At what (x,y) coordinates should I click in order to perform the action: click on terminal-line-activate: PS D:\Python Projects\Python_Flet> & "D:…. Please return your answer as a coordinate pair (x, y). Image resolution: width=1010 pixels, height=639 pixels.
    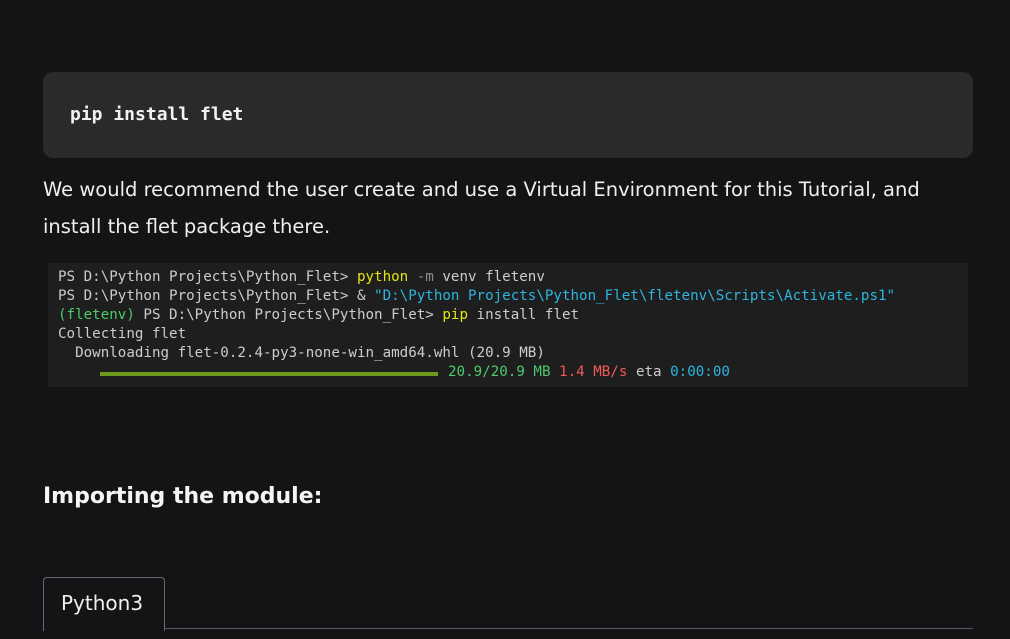
    Looking at the image, I should click on (476, 296).